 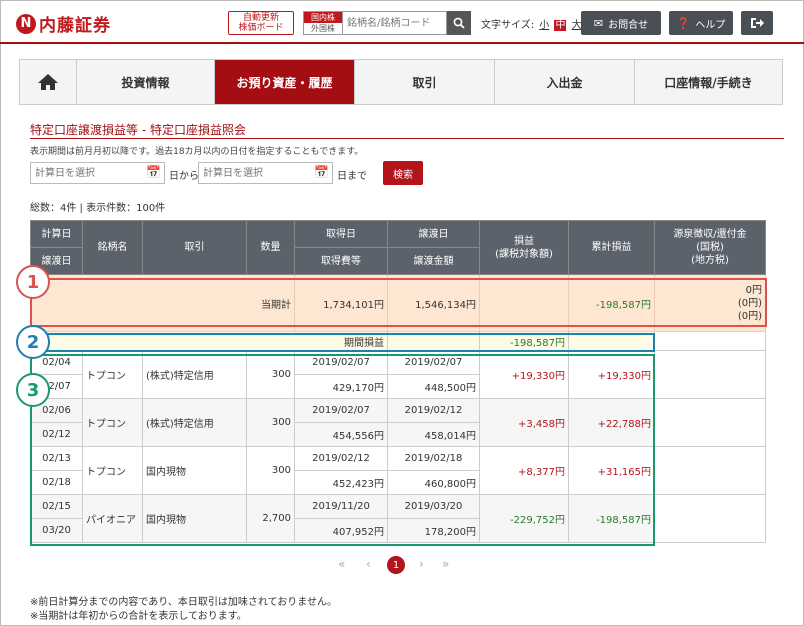 What do you see at coordinates (162, 303) in the screenshot?
I see `total-label: 当期計` at bounding box center [162, 303].